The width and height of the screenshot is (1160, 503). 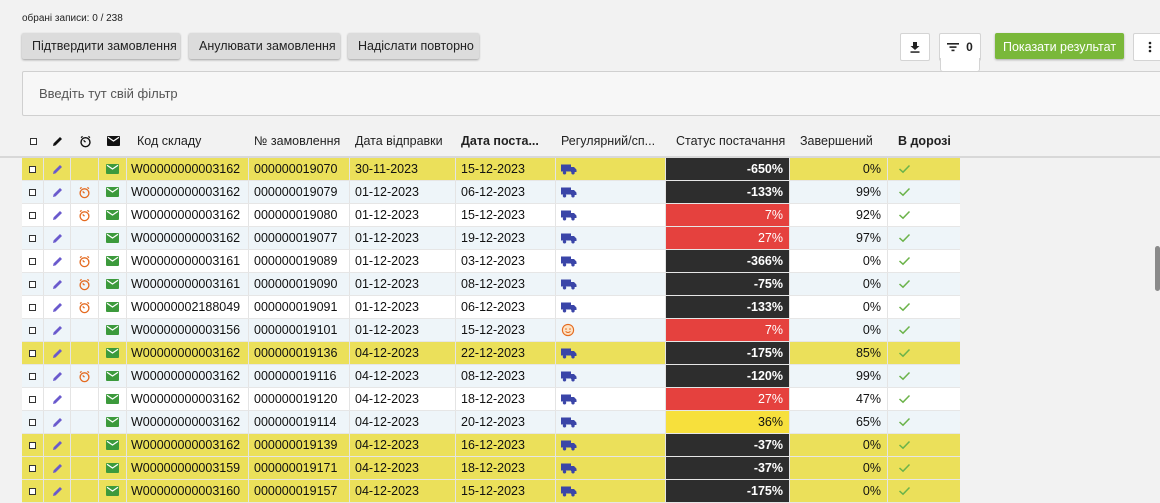 I want to click on header-warehouse-code: Код складу, so click(x=188, y=141).